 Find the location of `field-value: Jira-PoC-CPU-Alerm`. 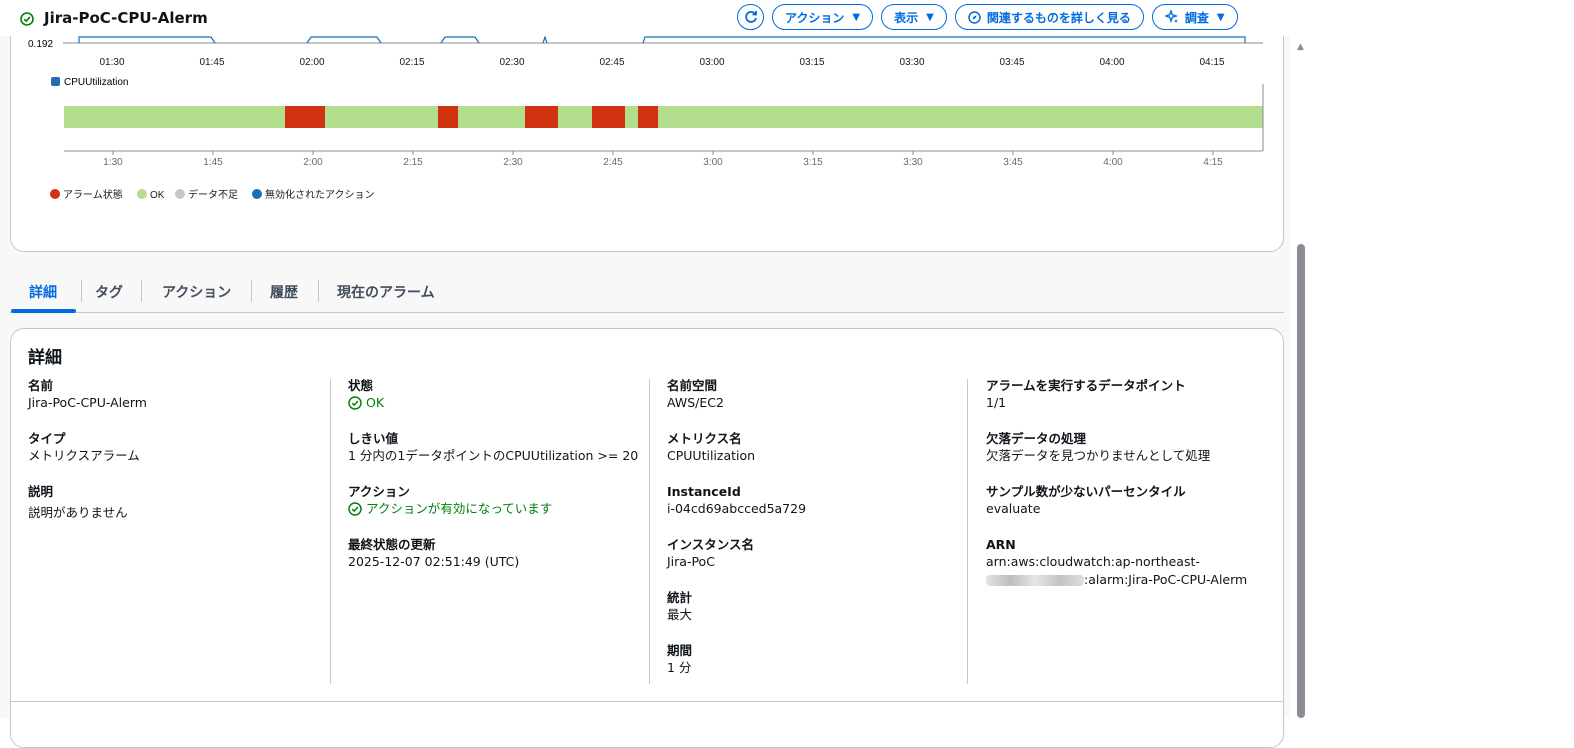

field-value: Jira-PoC-CPU-Alerm is located at coordinates (87, 402).